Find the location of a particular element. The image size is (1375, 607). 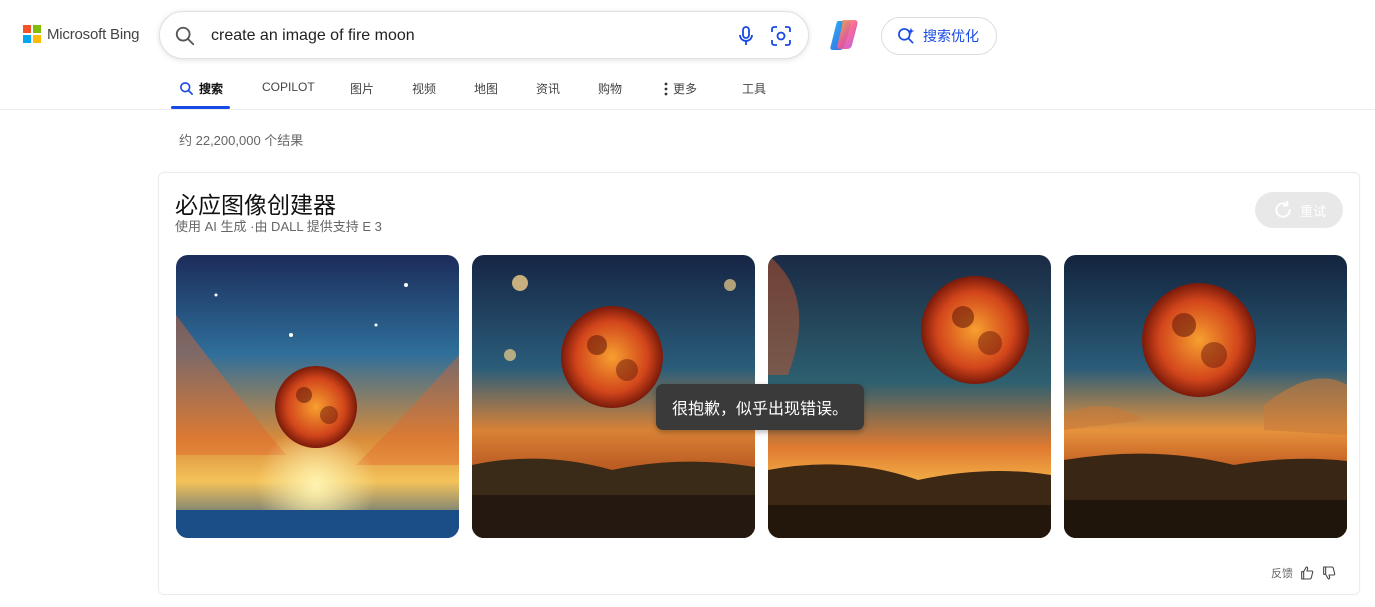

tab-images: 图片 is located at coordinates (362, 88).